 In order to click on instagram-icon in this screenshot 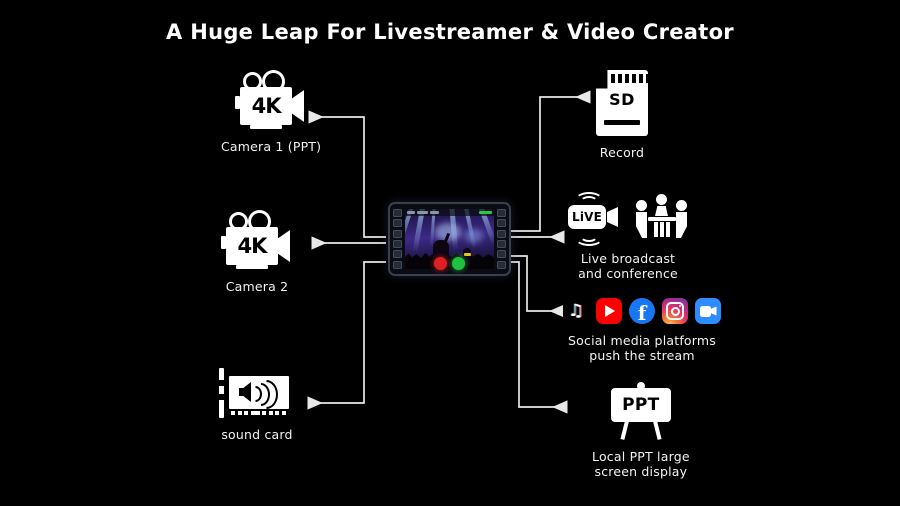, I will do `click(675, 311)`.